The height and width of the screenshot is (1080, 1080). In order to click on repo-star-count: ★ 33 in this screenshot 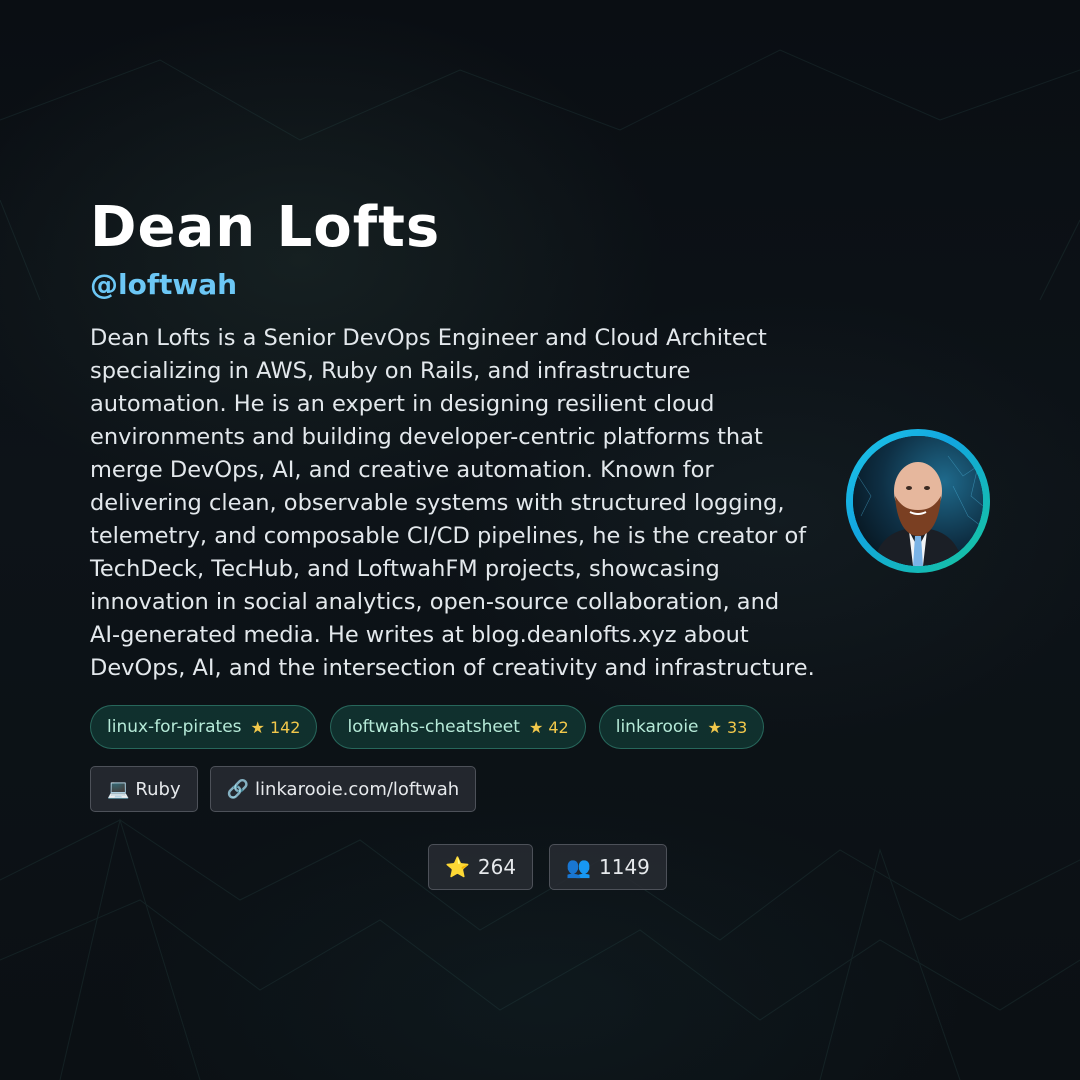, I will do `click(727, 727)`.